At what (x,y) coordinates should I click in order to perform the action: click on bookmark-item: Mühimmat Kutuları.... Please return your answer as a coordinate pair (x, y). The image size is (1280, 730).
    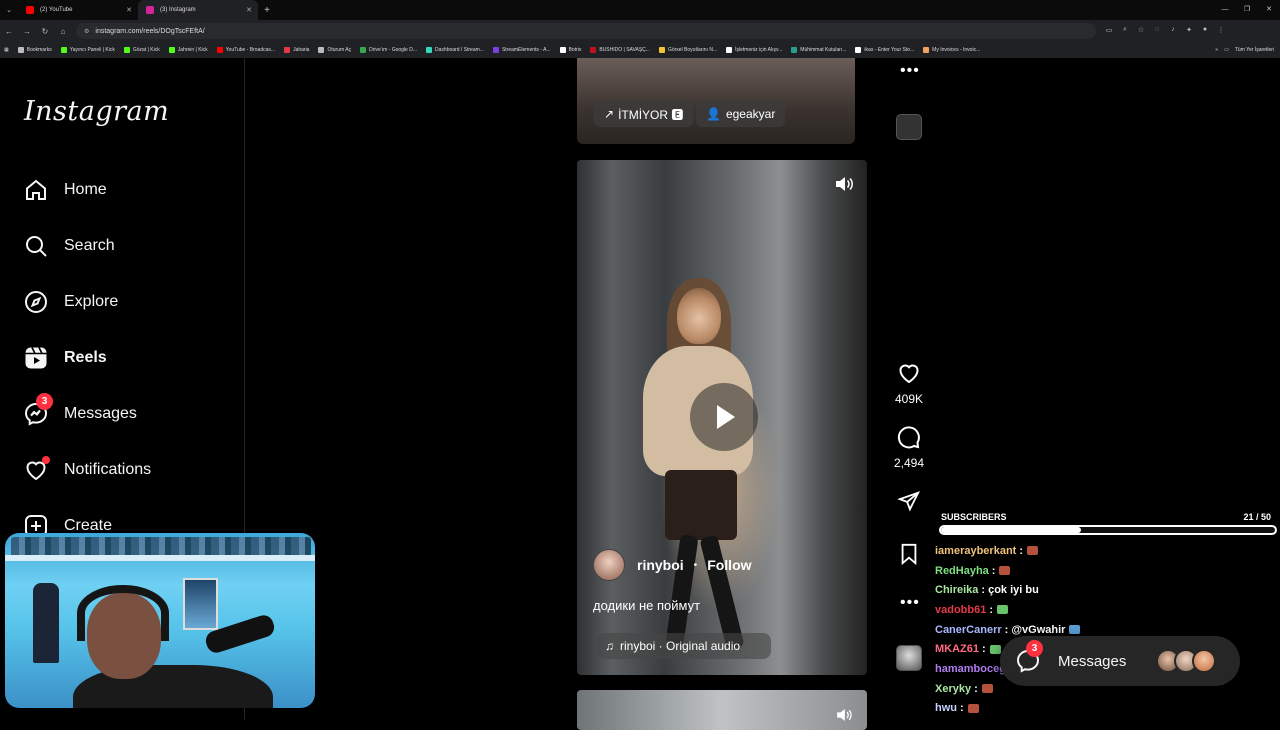
    Looking at the image, I should click on (818, 50).